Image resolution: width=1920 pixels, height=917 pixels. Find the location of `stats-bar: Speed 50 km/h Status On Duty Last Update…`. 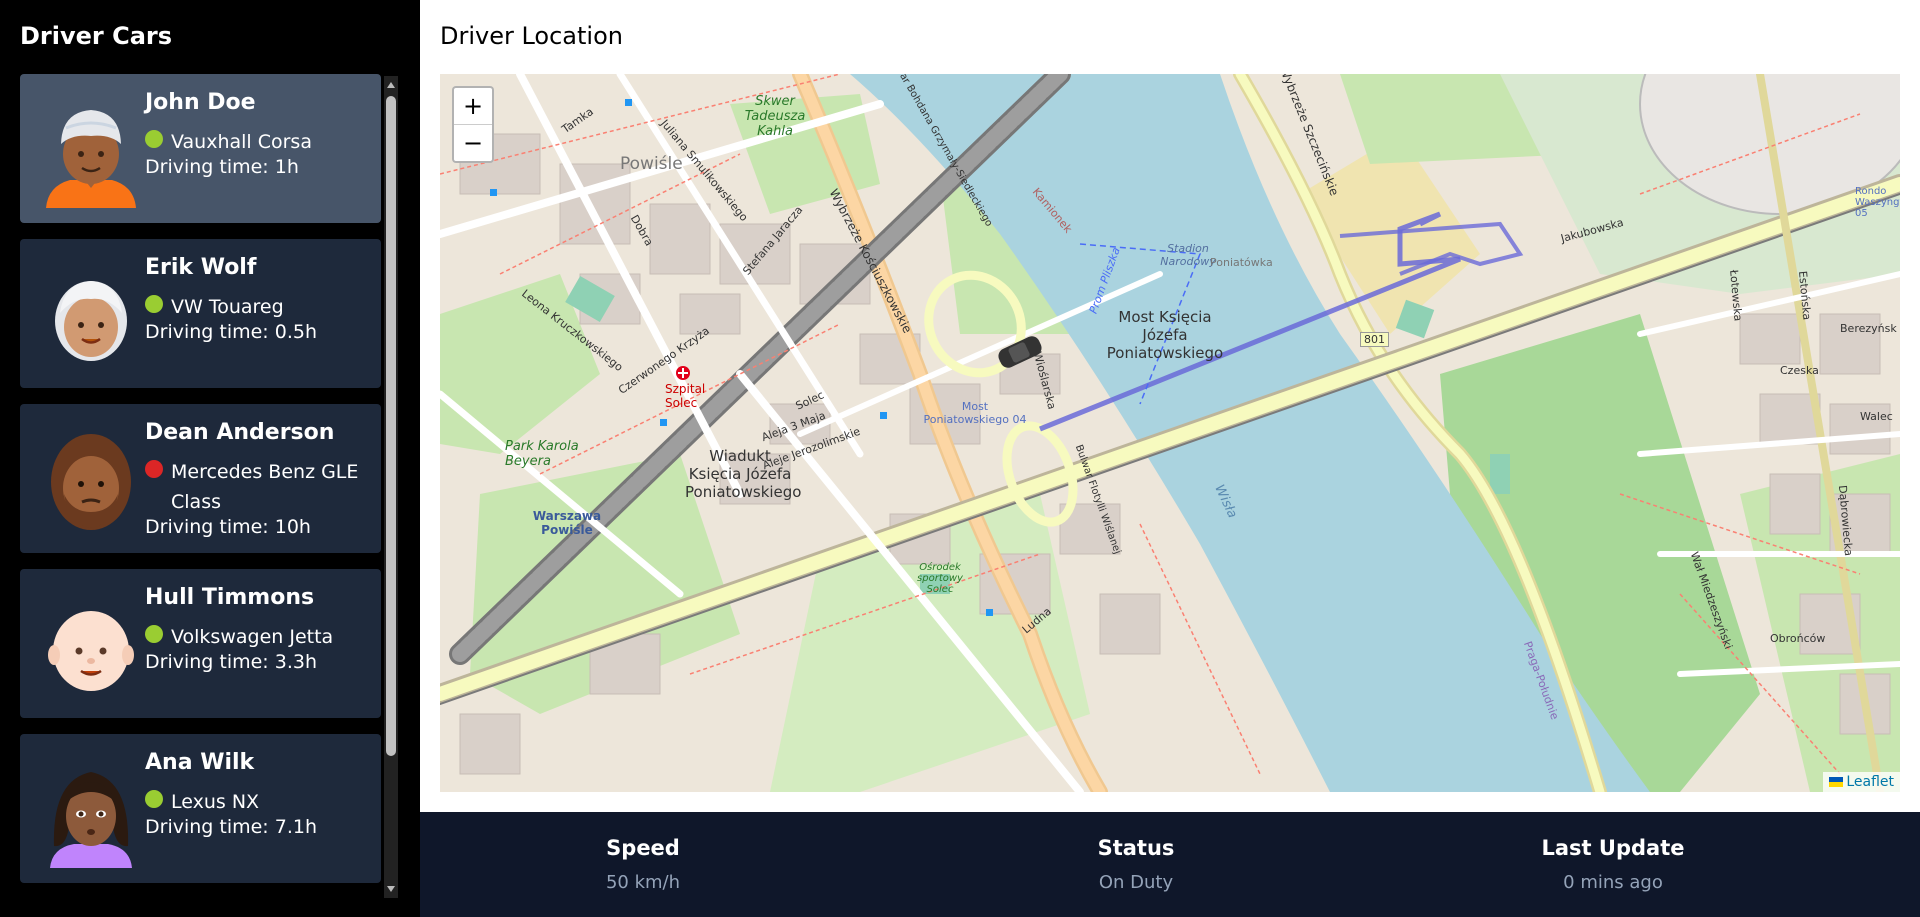

stats-bar: Speed 50 km/h Status On Duty Last Update… is located at coordinates (1170, 864).